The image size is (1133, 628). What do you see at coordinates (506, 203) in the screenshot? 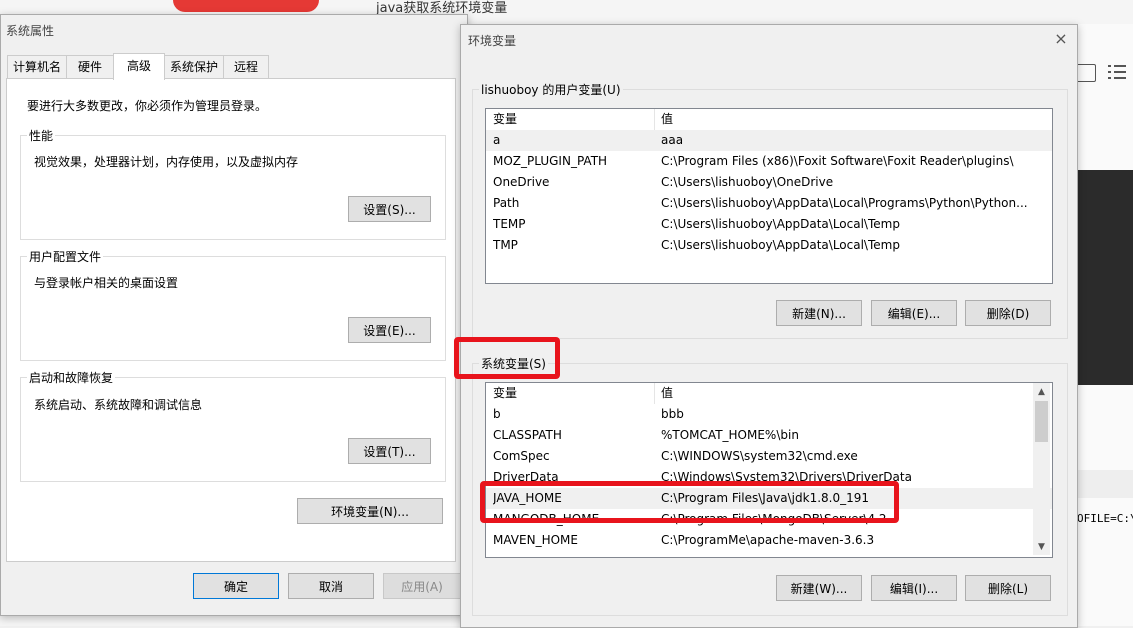
I see `variable-name: Path` at bounding box center [506, 203].